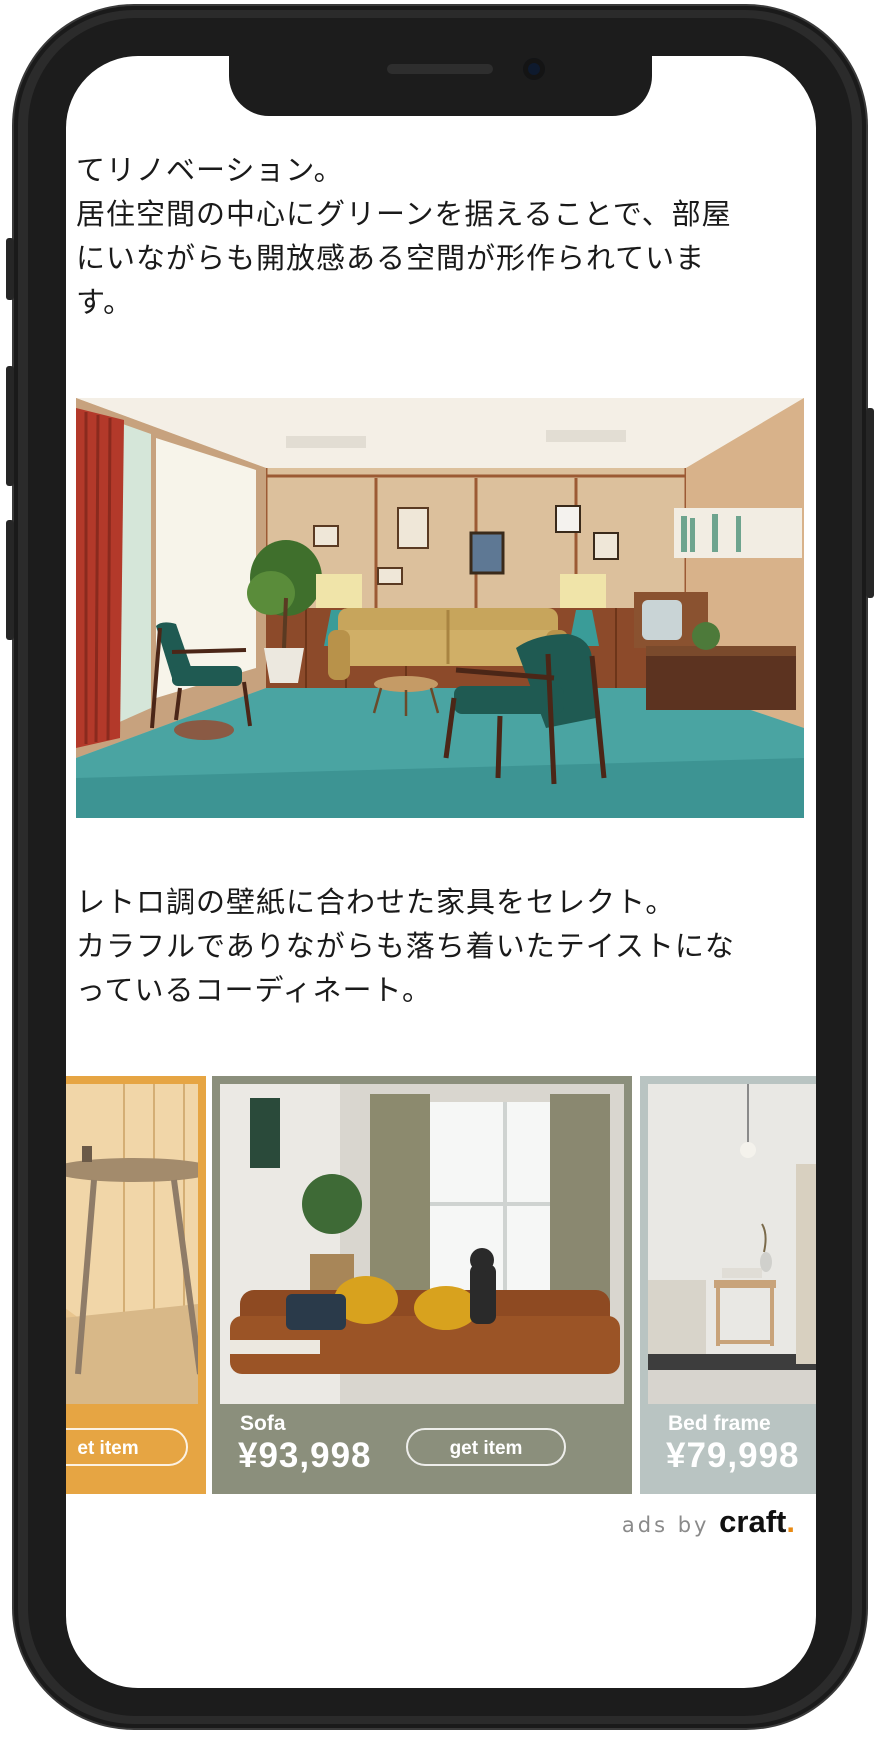 This screenshot has width=880, height=1740. Describe the element at coordinates (10, 426) in the screenshot. I see `volume-down-button` at that location.